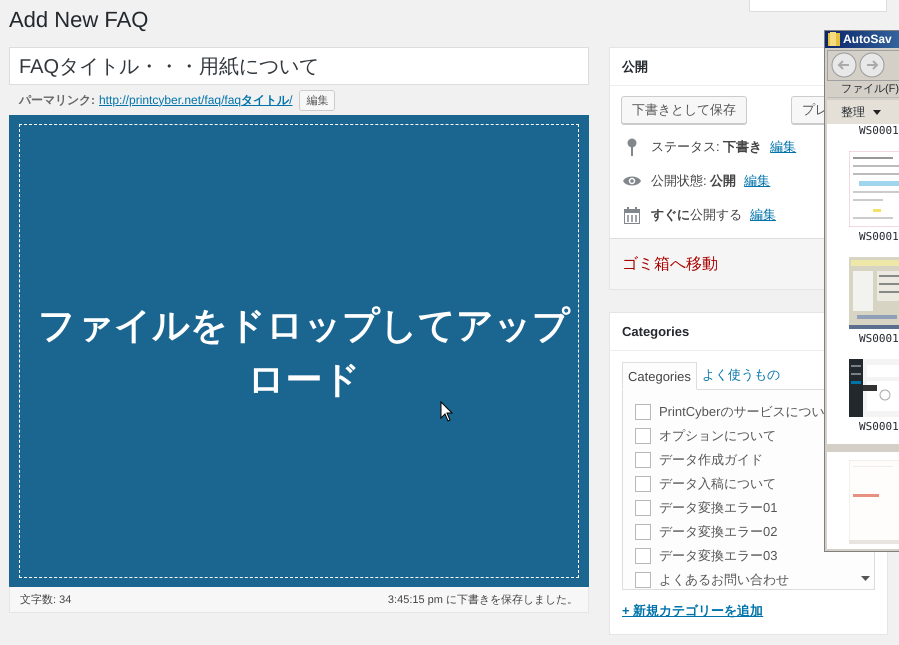 The width and height of the screenshot is (899, 645). What do you see at coordinates (711, 460) in the screenshot?
I see `category-label: データ作成ガイド` at bounding box center [711, 460].